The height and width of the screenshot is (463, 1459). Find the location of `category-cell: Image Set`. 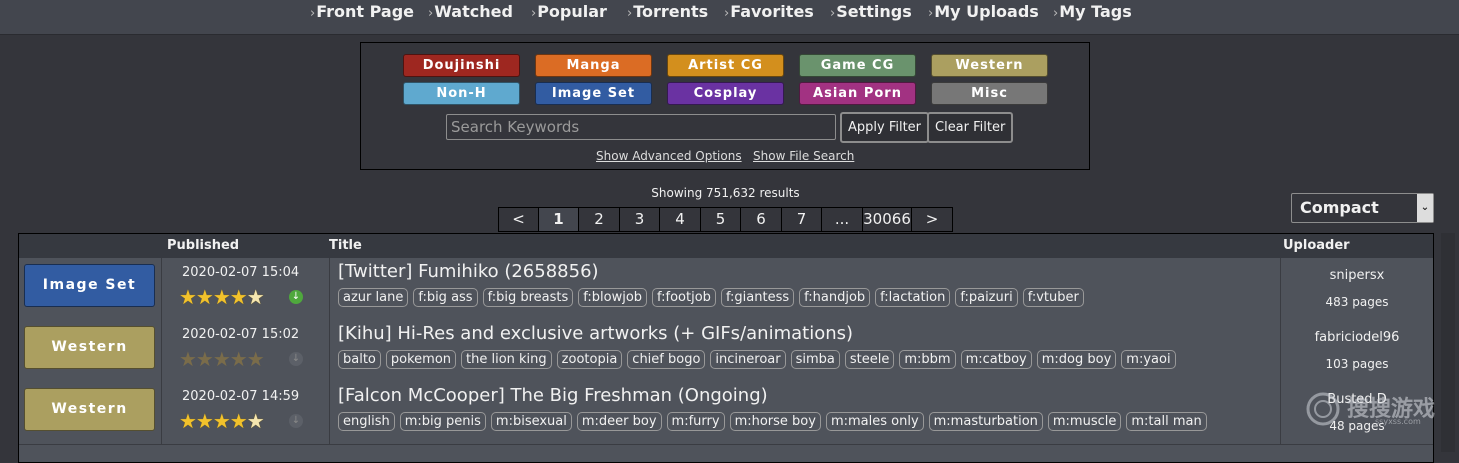

category-cell: Image Set is located at coordinates (90, 289).